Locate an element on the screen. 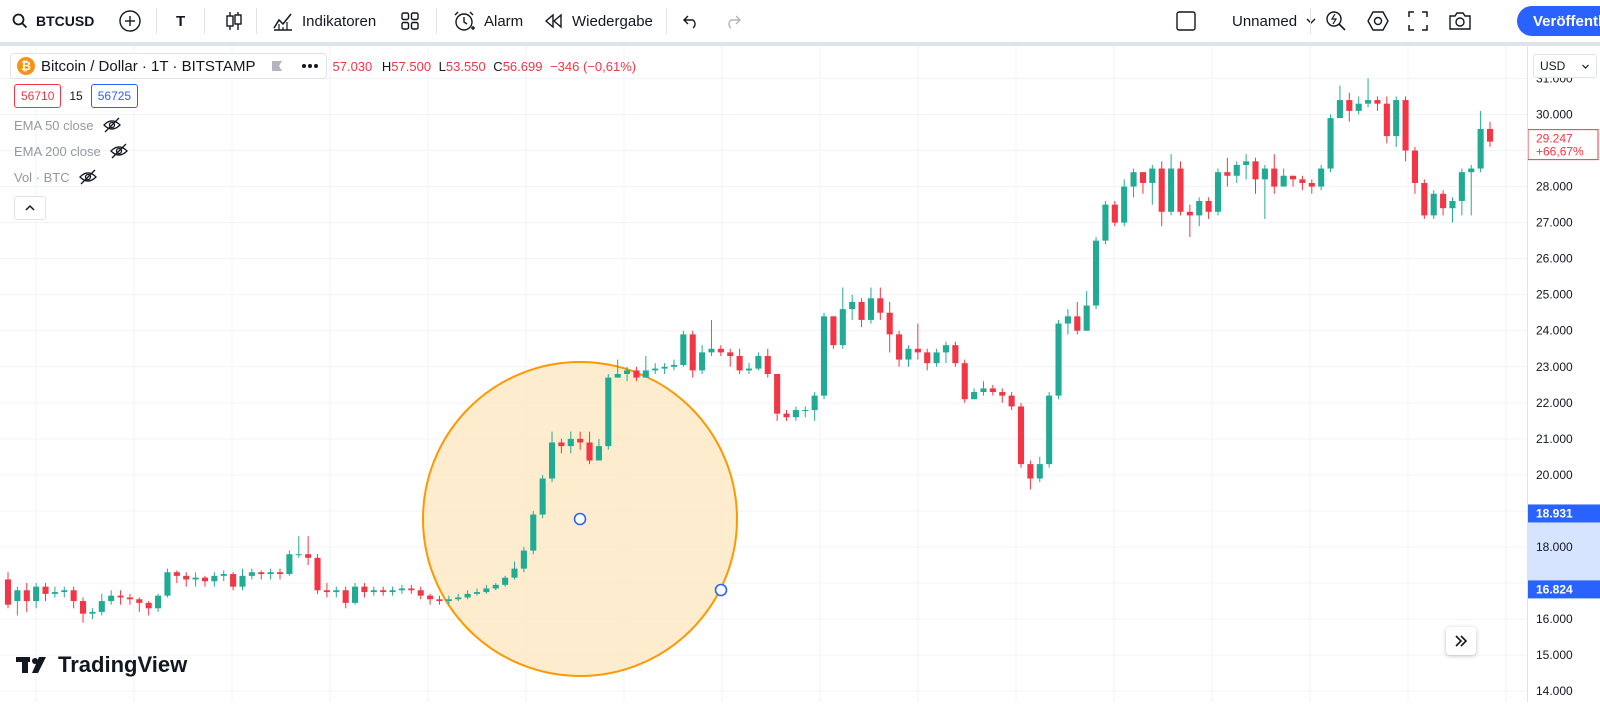 The width and height of the screenshot is (1600, 707). currency-select: USD is located at coordinates (1565, 66).